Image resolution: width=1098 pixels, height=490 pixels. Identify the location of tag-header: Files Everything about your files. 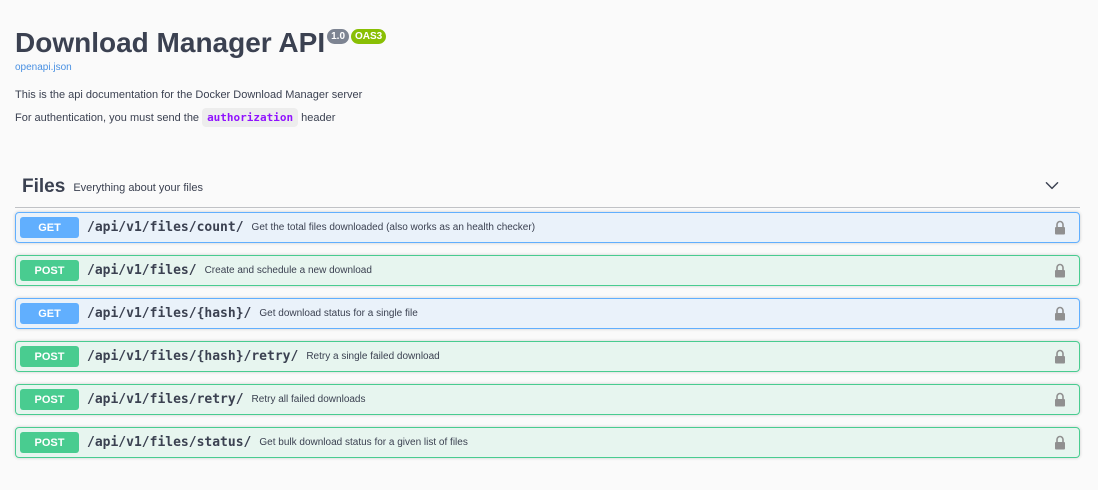
(547, 187).